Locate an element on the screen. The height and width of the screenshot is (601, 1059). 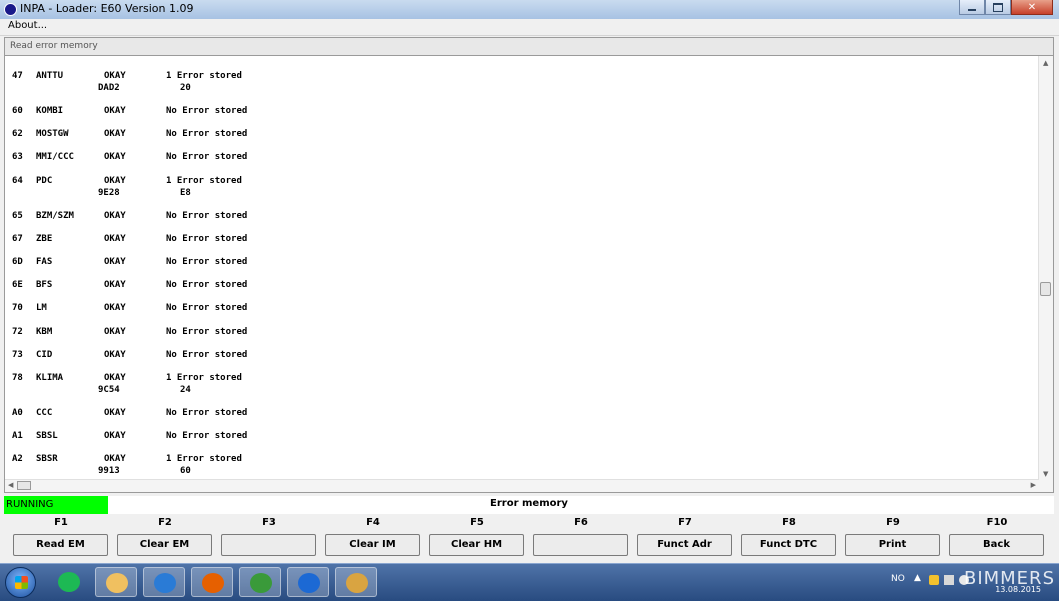
show-hidden-icons-icon: ▲ is located at coordinates (917, 578).